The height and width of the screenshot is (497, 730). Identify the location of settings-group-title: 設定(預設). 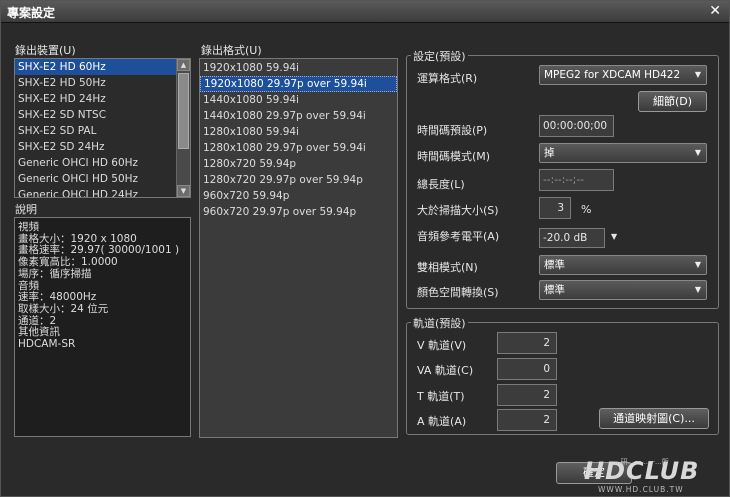
(439, 56).